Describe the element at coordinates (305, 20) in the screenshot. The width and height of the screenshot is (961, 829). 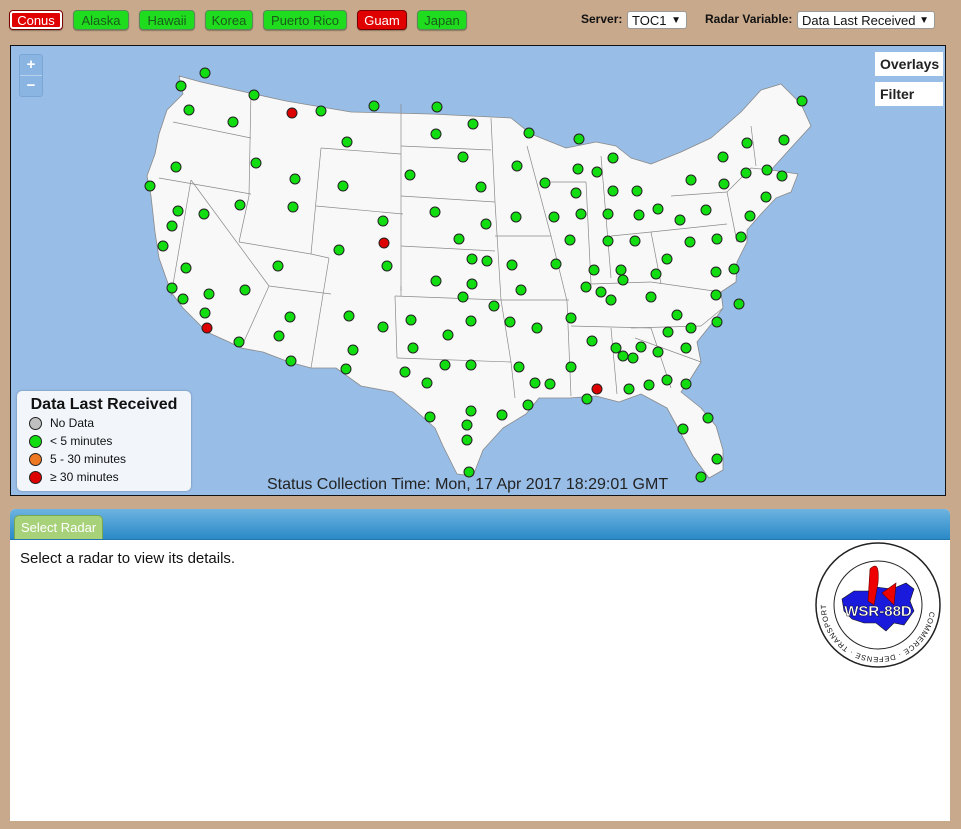
I see `region-button-puerto-rico: Puerto Rico` at that location.